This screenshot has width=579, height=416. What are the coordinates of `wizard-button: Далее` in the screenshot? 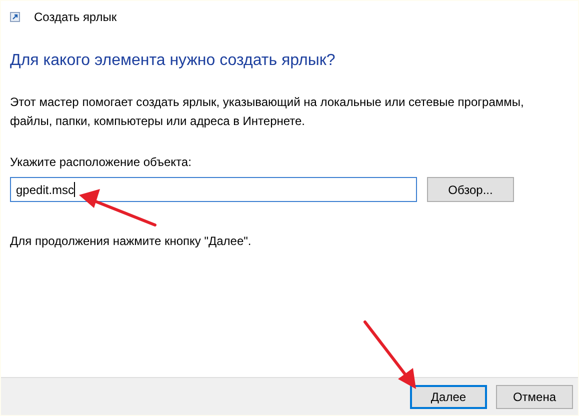 It's located at (448, 396).